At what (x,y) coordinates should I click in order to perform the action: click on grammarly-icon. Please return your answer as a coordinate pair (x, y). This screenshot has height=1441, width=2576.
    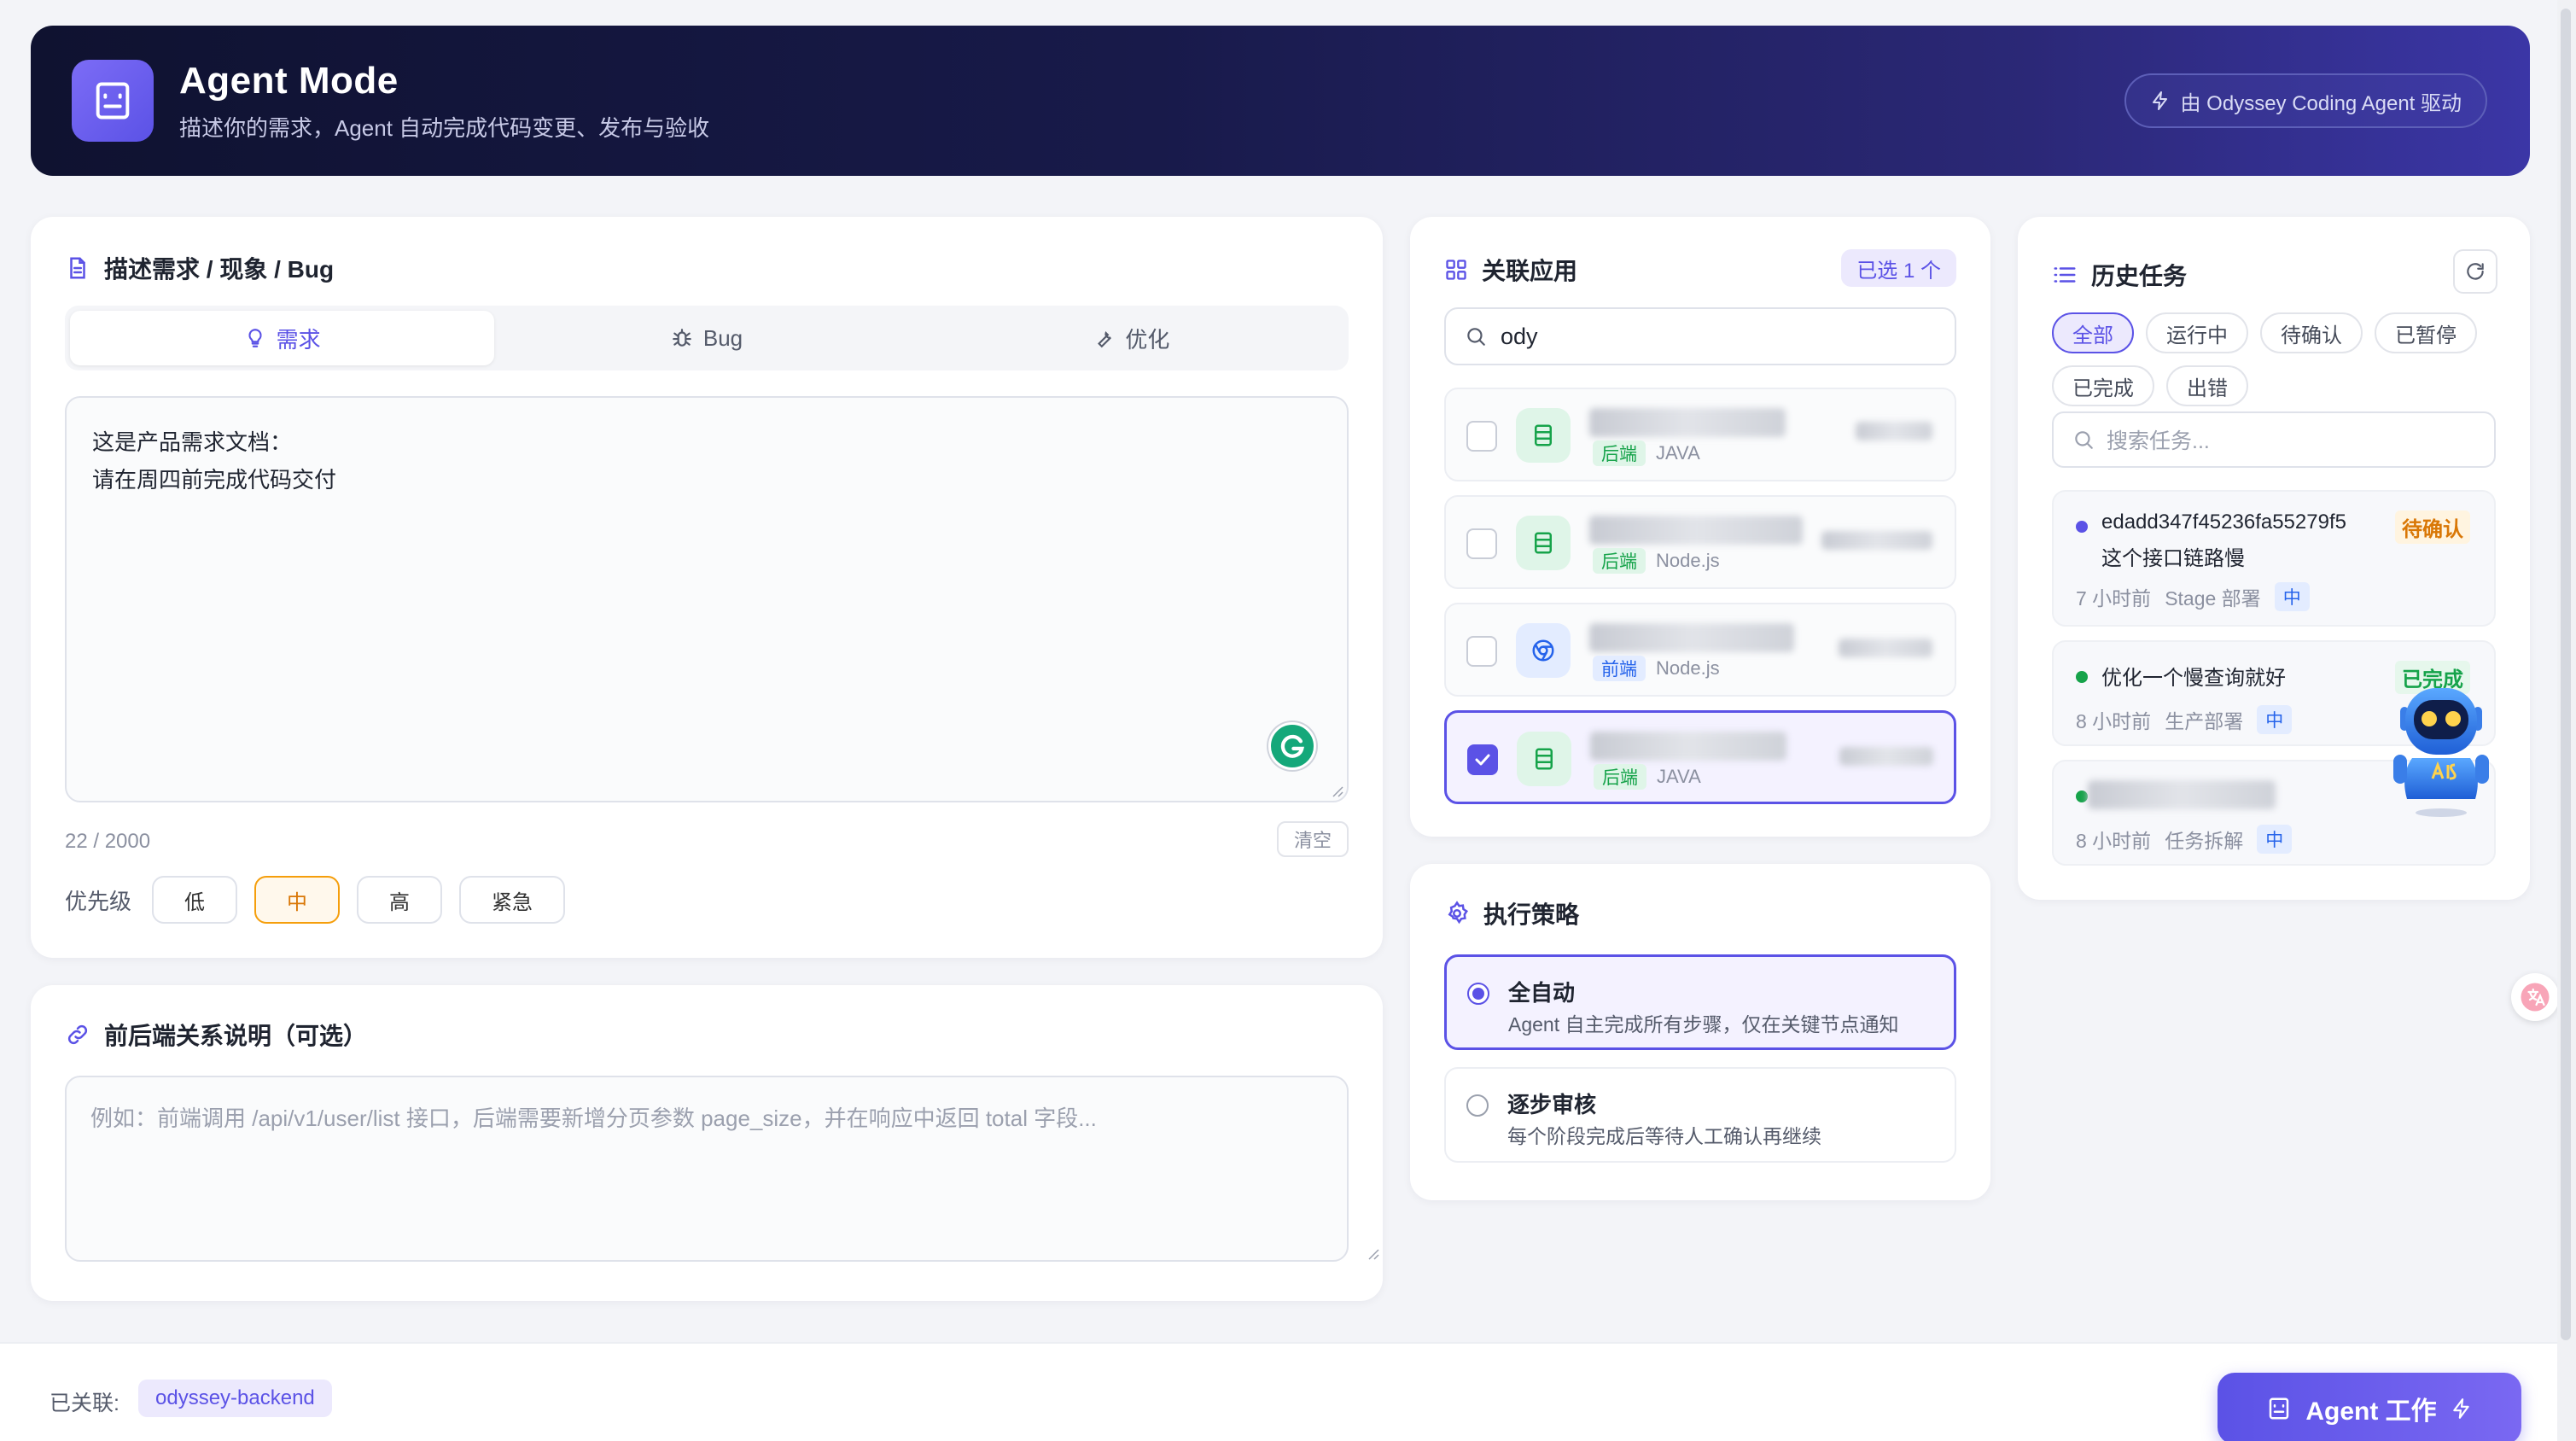
    Looking at the image, I should click on (1292, 746).